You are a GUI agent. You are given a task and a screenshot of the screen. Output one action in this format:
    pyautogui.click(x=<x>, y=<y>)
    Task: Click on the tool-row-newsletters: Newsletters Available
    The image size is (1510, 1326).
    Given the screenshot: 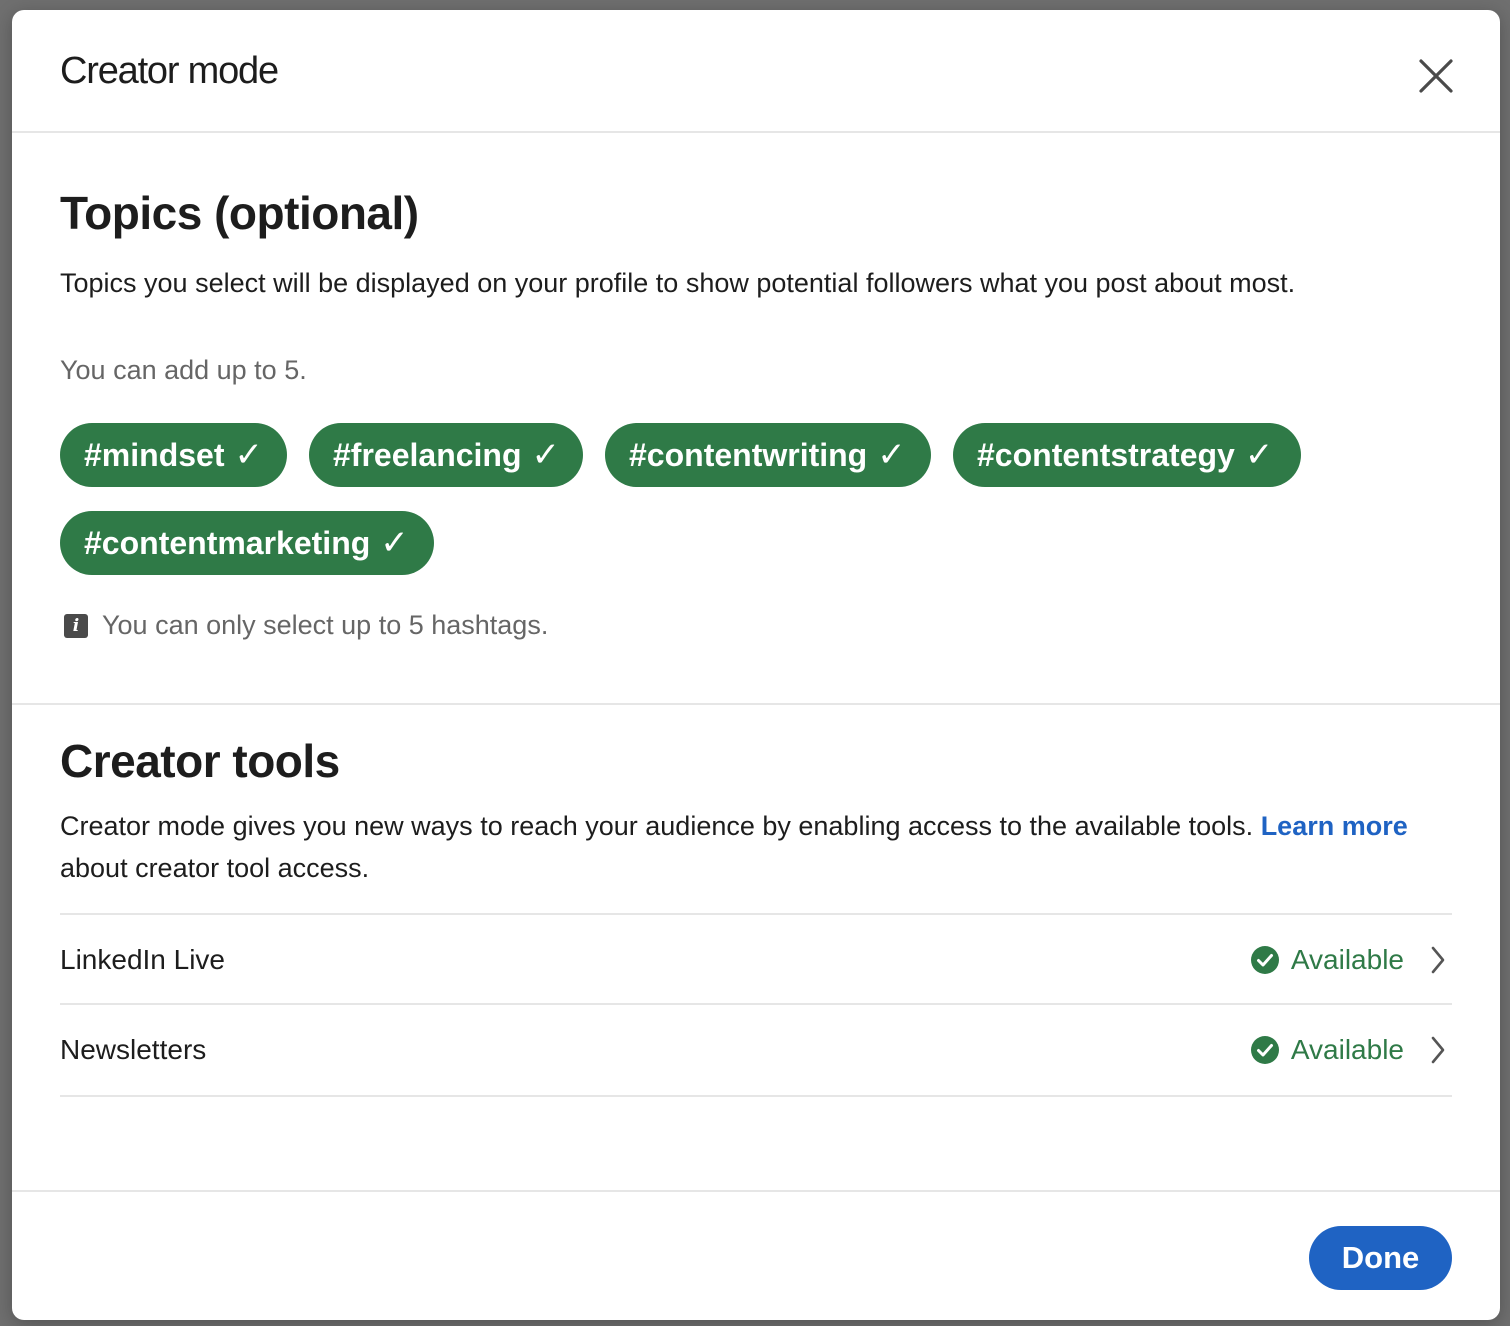 What is the action you would take?
    pyautogui.click(x=756, y=1050)
    